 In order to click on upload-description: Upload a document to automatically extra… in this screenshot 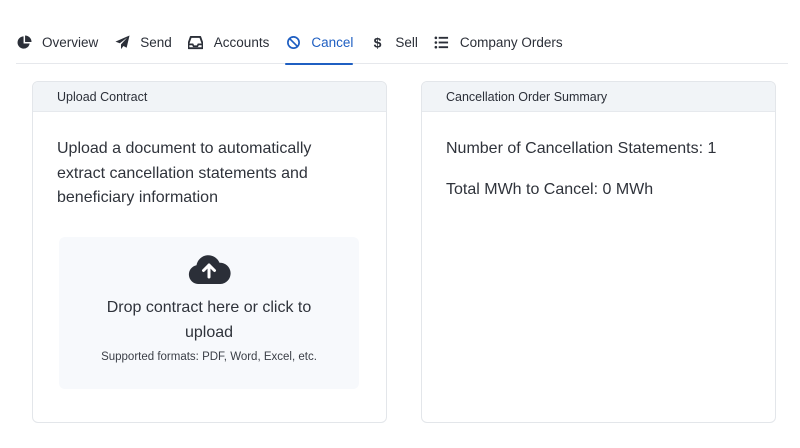, I will do `click(184, 173)`.